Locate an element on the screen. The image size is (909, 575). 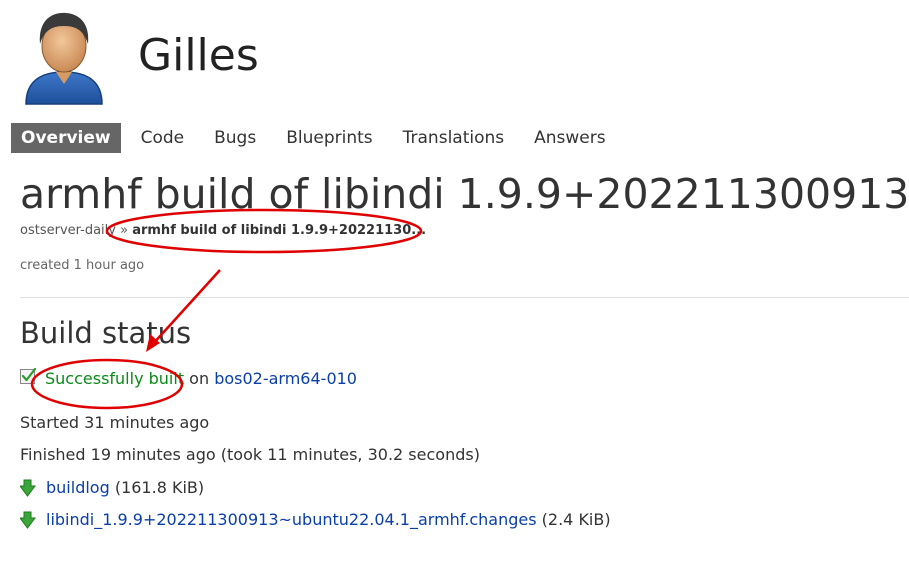
profile-name: Gilles is located at coordinates (198, 55).